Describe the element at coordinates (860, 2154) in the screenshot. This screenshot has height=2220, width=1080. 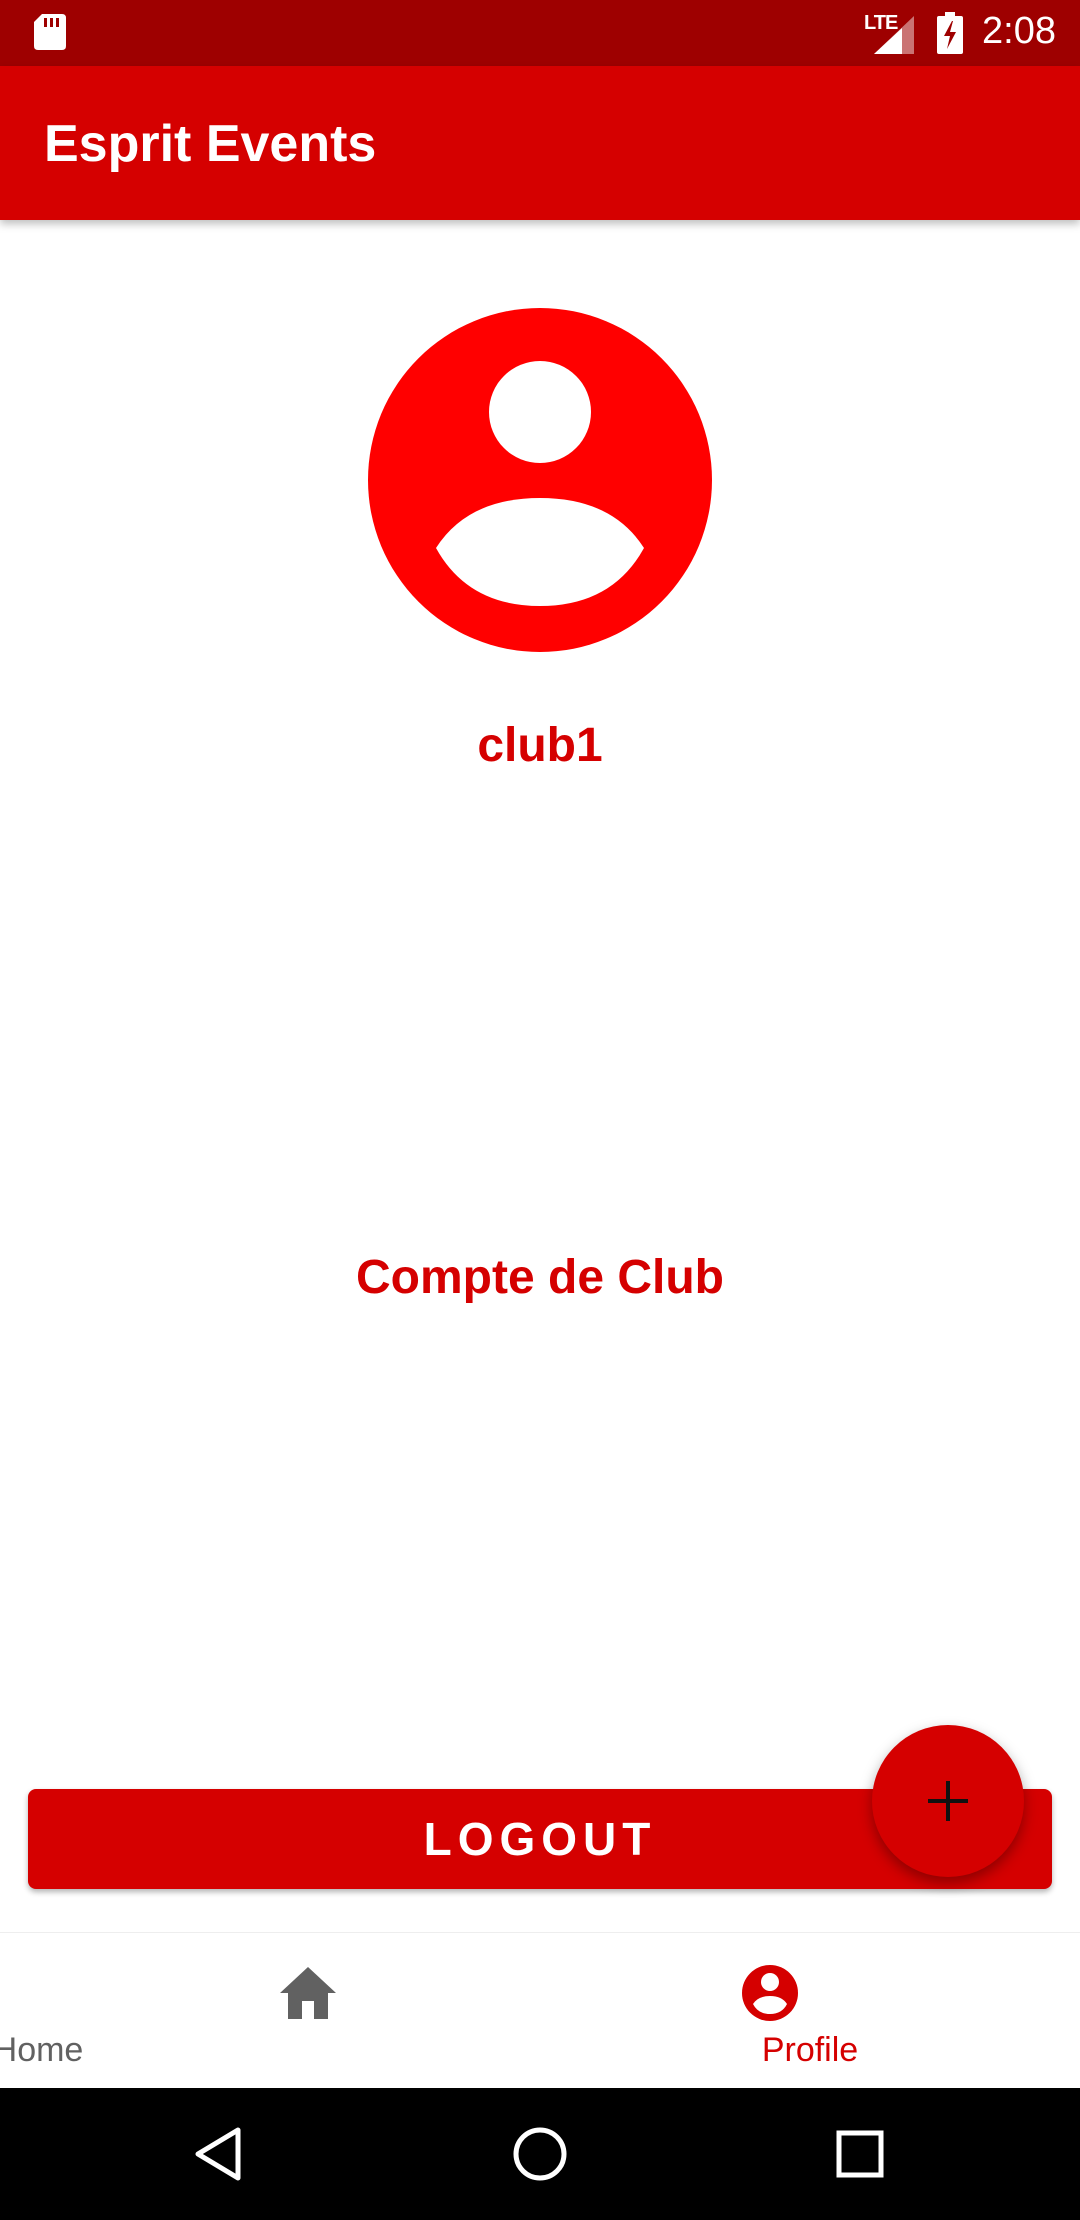
I see `recents-icon` at that location.